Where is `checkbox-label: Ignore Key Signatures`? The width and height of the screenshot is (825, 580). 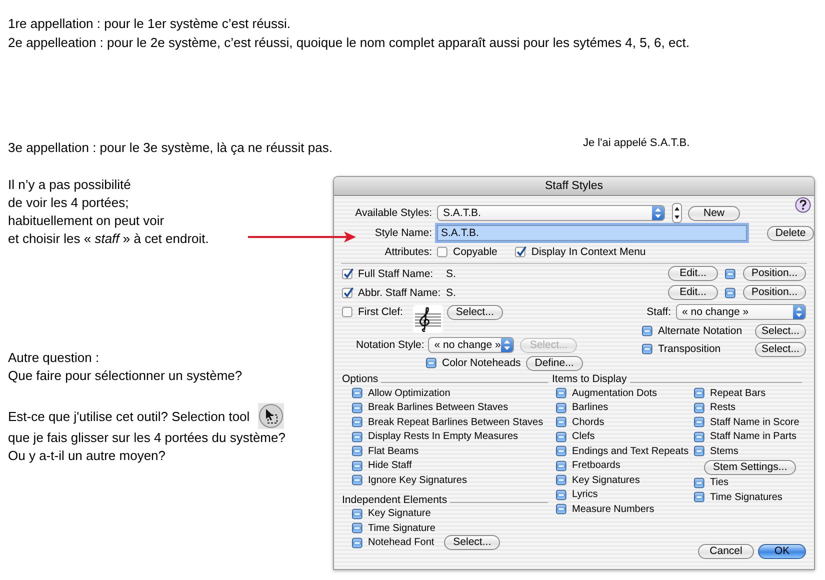 checkbox-label: Ignore Key Signatures is located at coordinates (417, 480).